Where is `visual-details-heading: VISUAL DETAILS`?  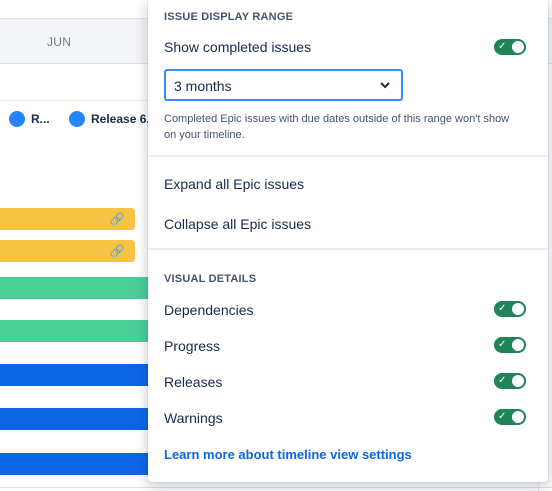
visual-details-heading: VISUAL DETAILS is located at coordinates (210, 279).